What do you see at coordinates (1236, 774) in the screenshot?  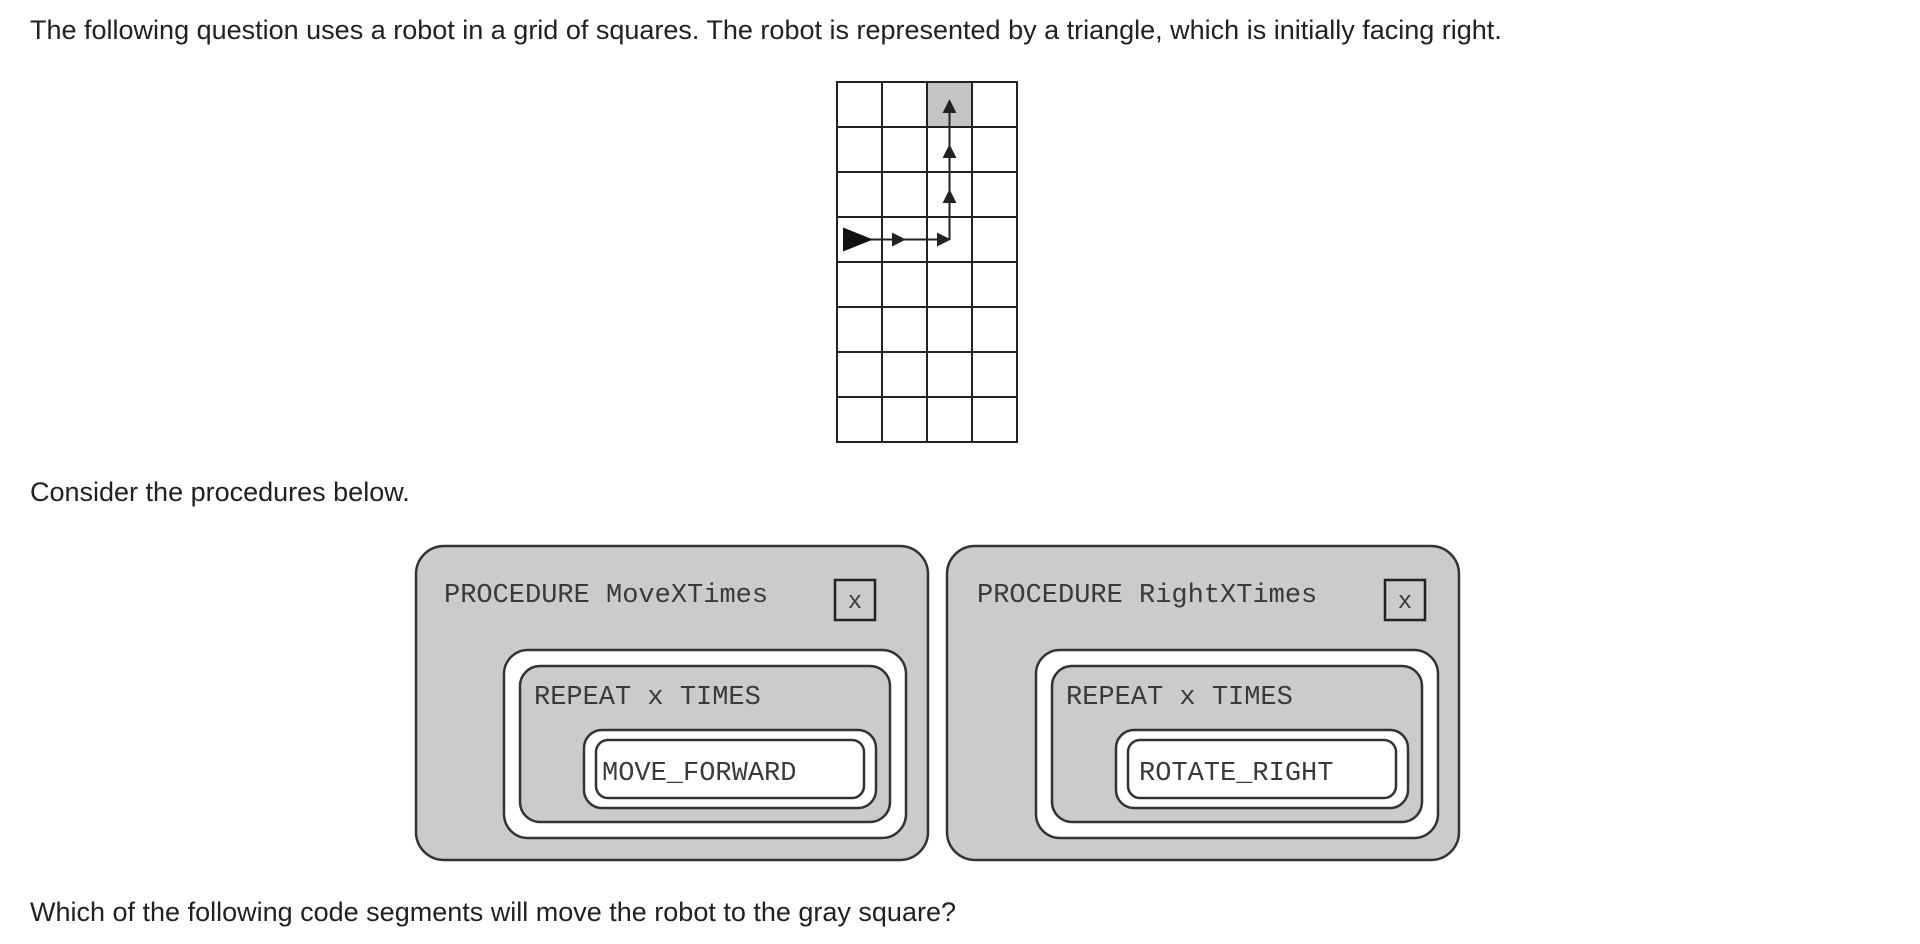 I see `command-label: ROTATE_RIGHT` at bounding box center [1236, 774].